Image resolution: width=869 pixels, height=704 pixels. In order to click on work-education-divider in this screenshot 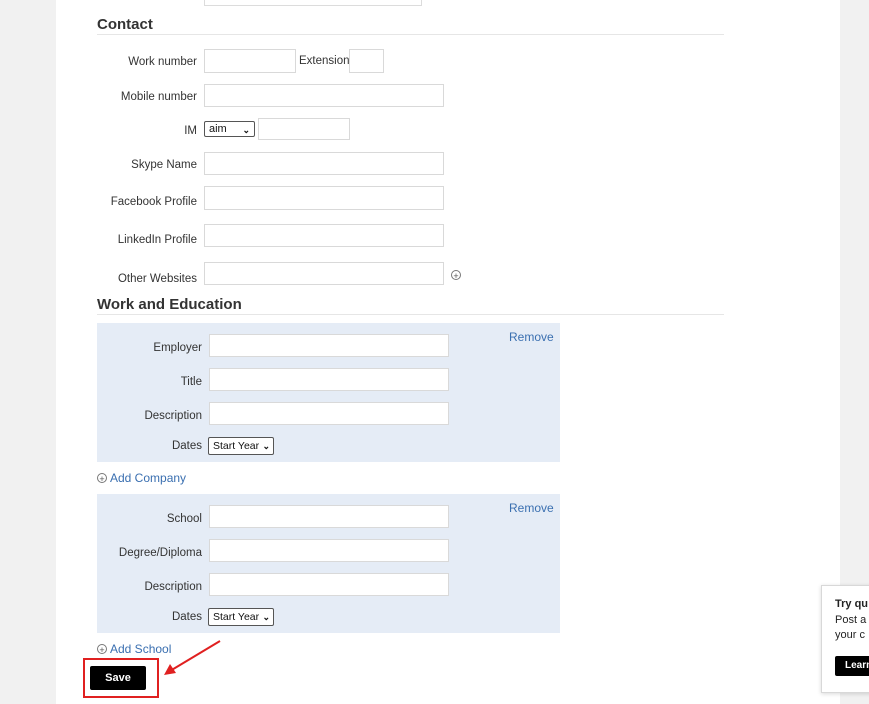, I will do `click(410, 314)`.